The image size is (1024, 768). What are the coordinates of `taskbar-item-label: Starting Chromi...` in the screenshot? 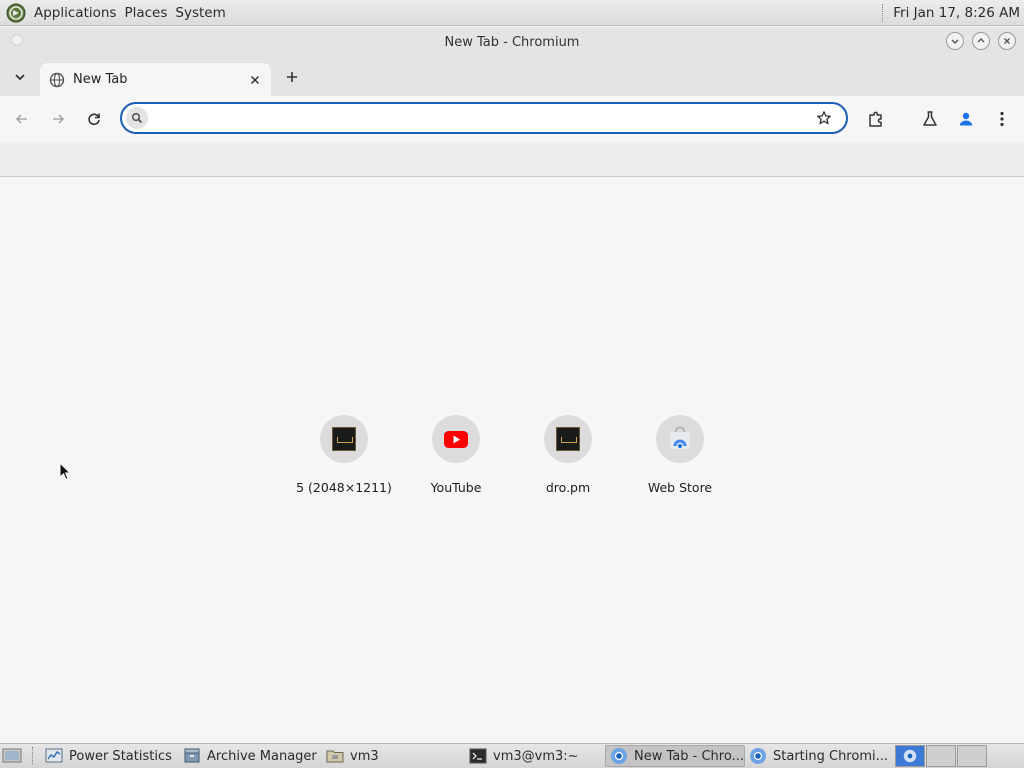 It's located at (830, 756).